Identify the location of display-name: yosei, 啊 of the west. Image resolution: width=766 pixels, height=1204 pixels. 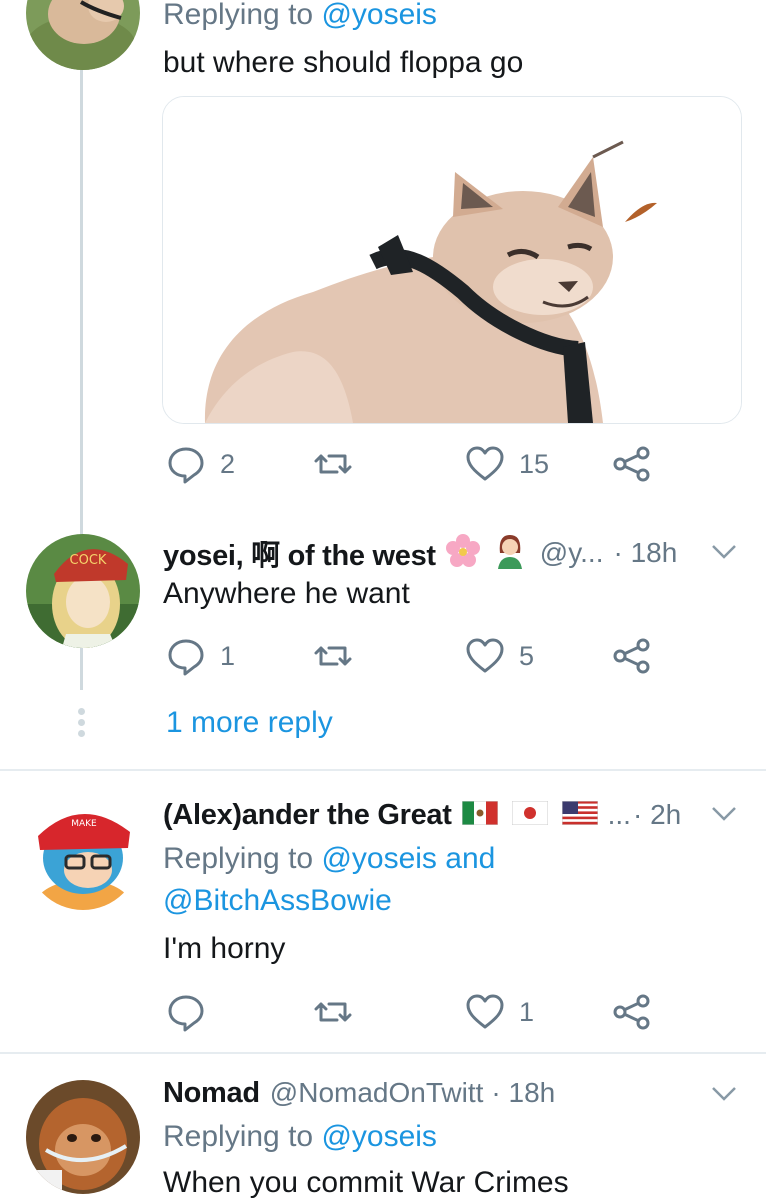
(299, 553).